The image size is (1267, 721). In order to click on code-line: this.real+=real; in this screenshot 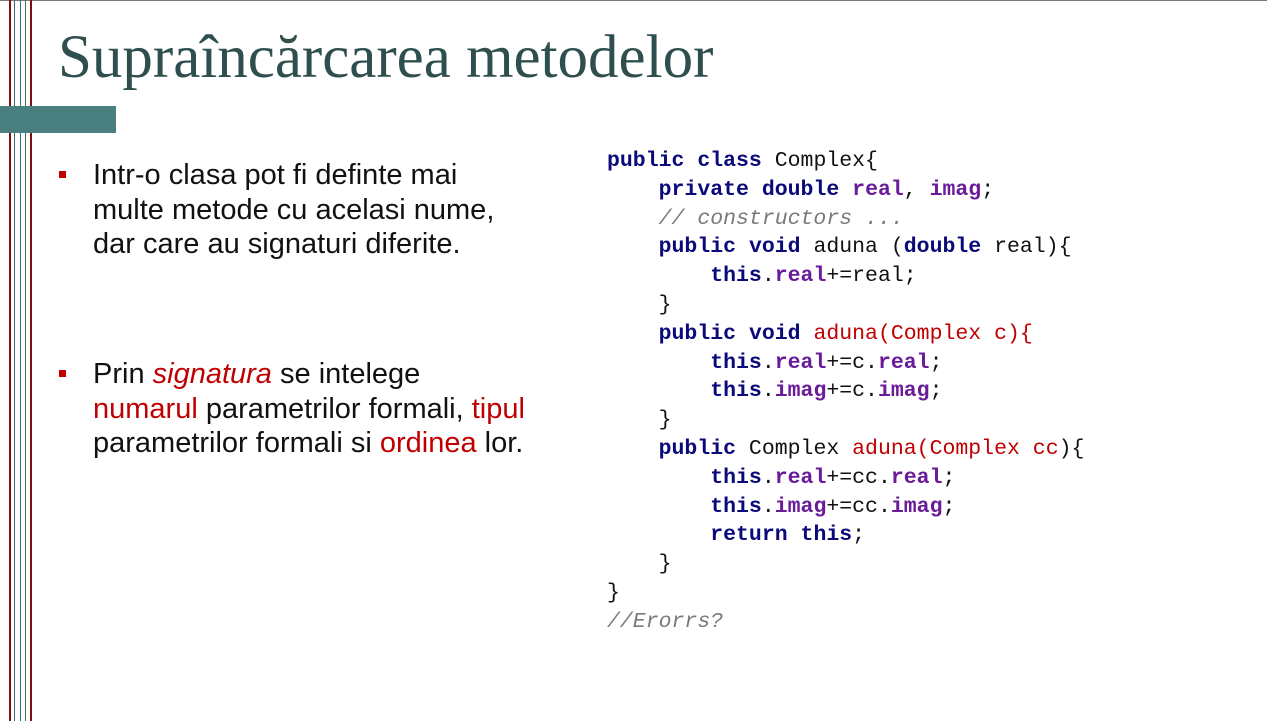, I will do `click(762, 276)`.